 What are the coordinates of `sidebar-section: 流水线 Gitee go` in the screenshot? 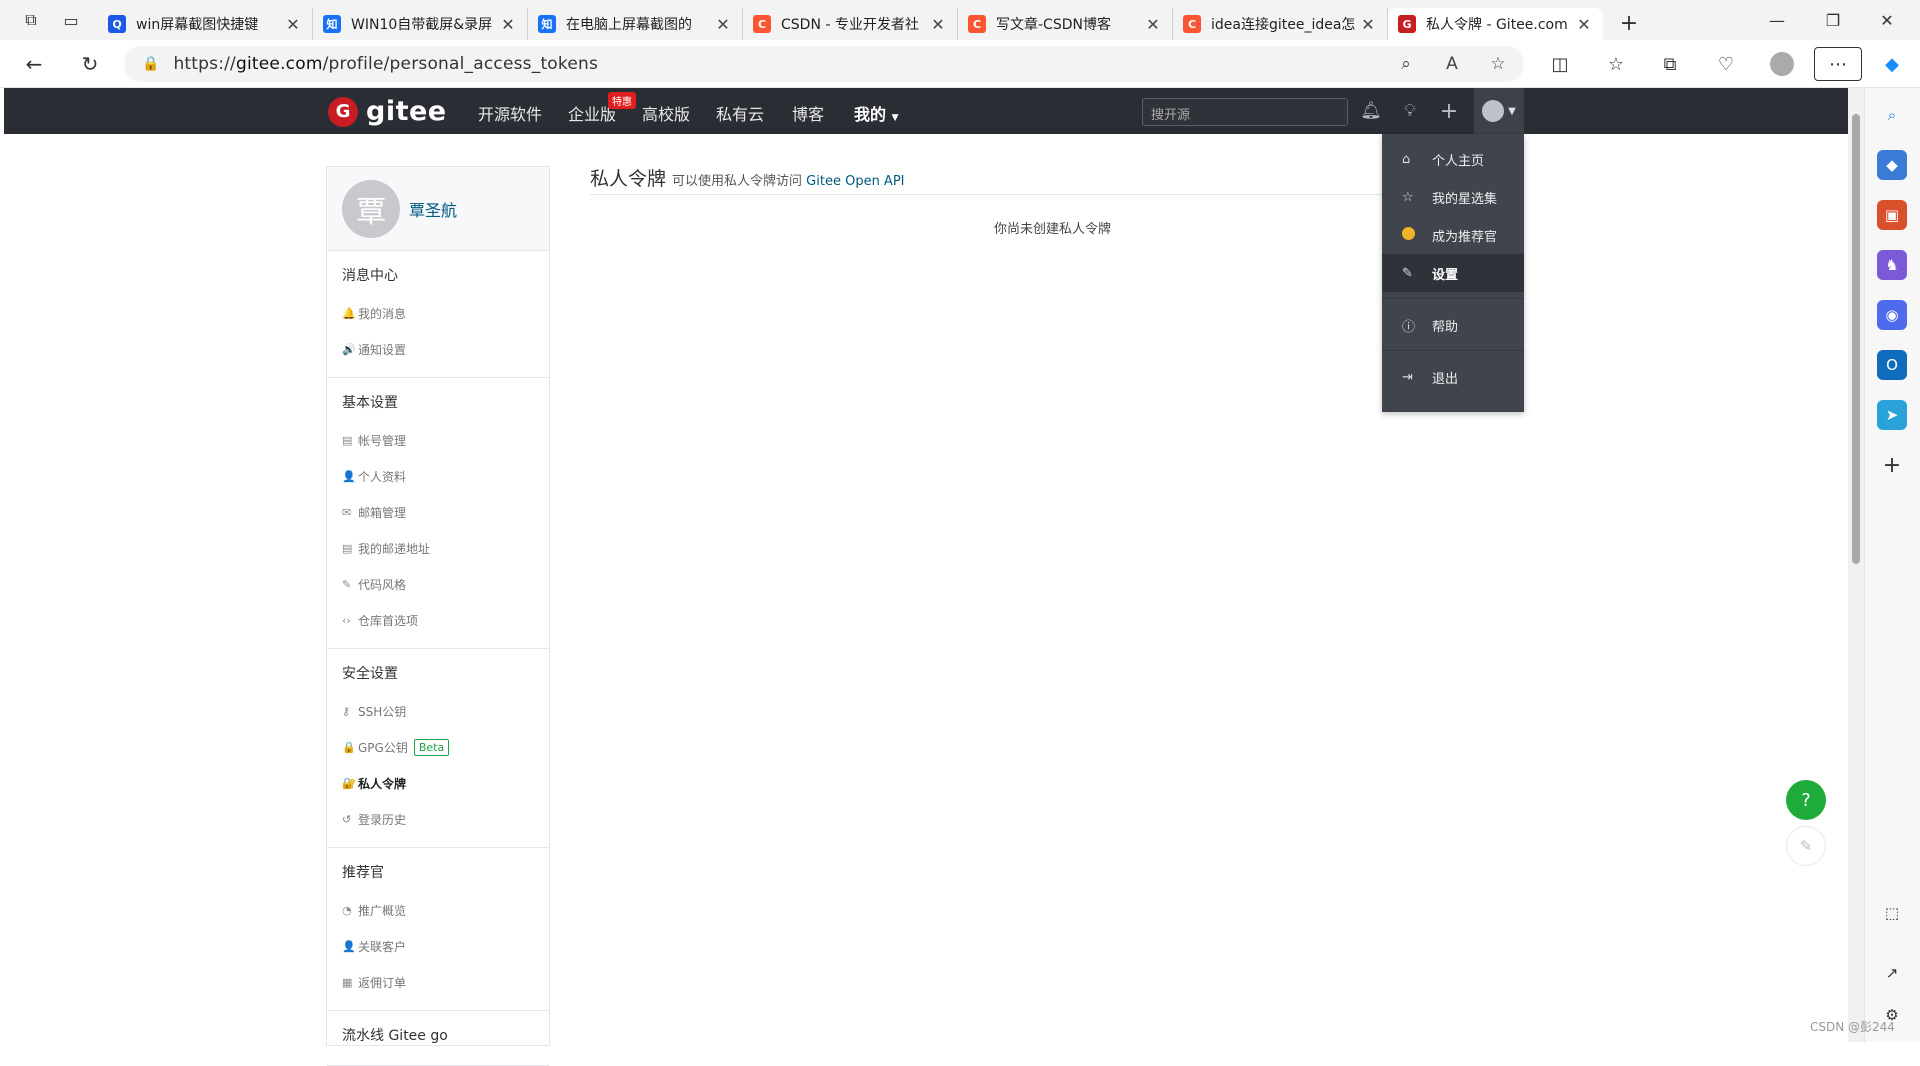 It's located at (438, 1038).